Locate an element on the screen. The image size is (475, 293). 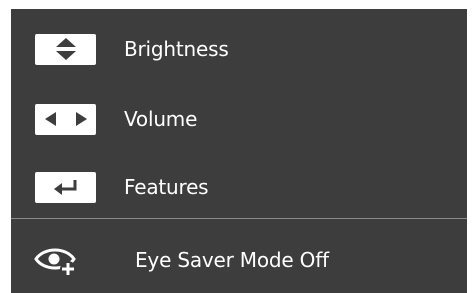
left-right-arrows-icon is located at coordinates (65, 119).